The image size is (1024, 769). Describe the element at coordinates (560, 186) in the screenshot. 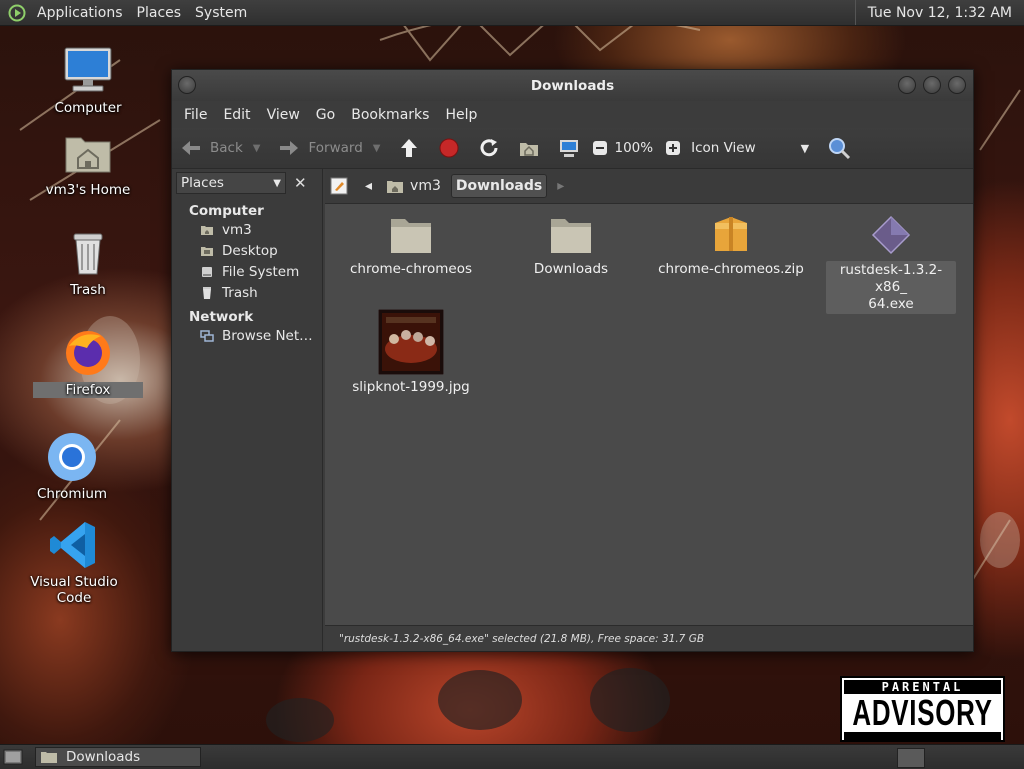

I see `pathbar-scroll-right-icon: ▸` at that location.